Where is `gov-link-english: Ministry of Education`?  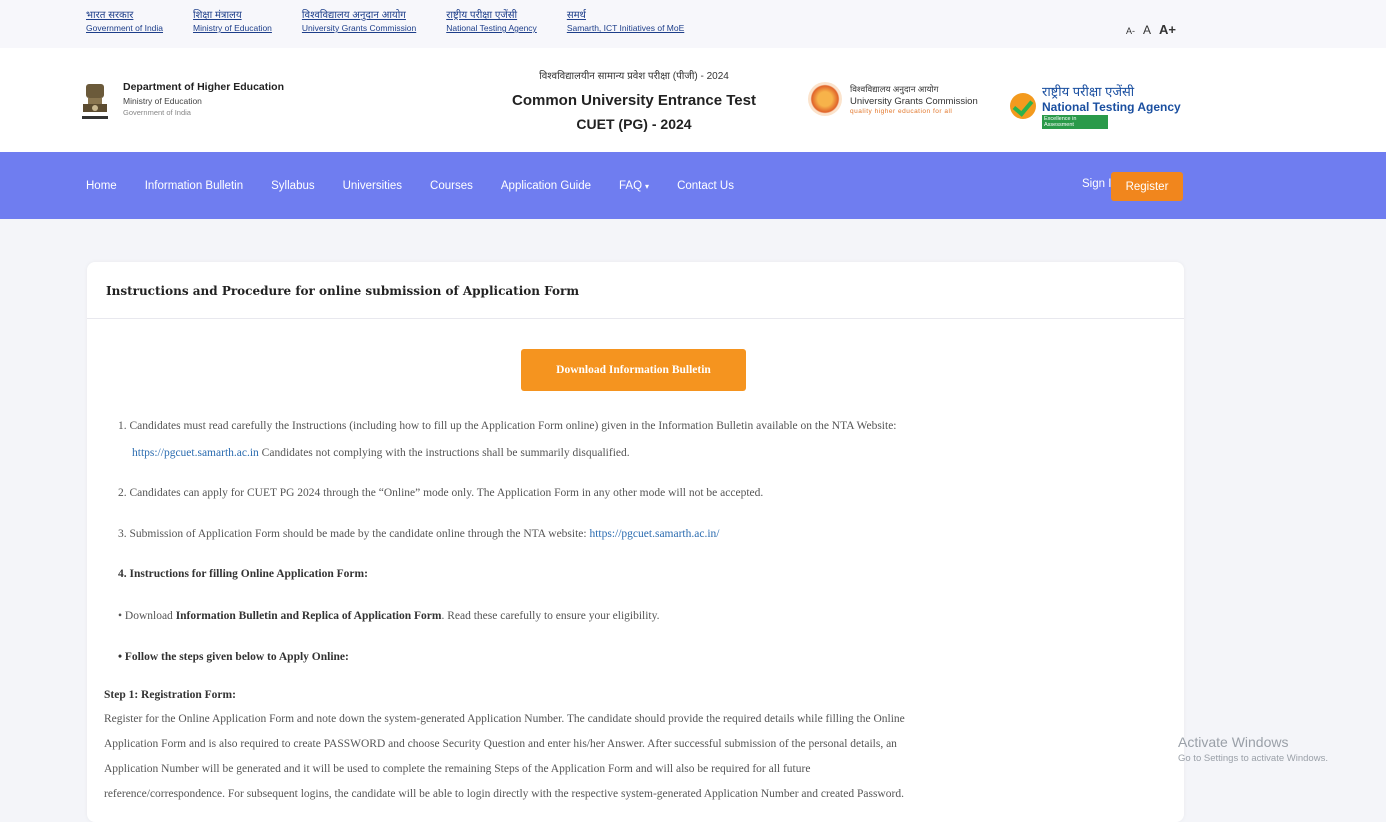
gov-link-english: Ministry of Education is located at coordinates (232, 28).